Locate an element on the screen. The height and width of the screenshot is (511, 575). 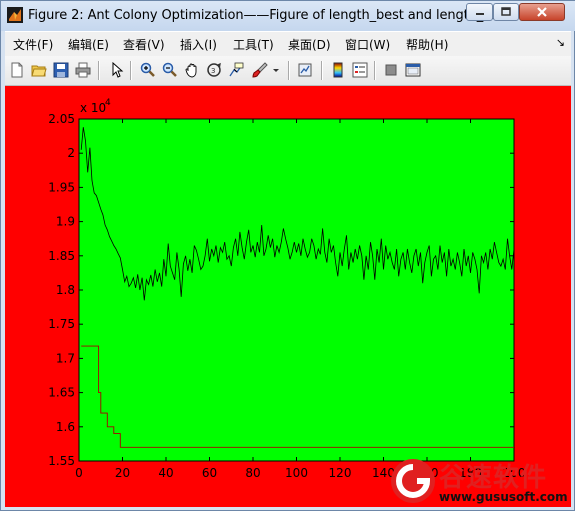
matlab-logo-icon is located at coordinates (15, 15).